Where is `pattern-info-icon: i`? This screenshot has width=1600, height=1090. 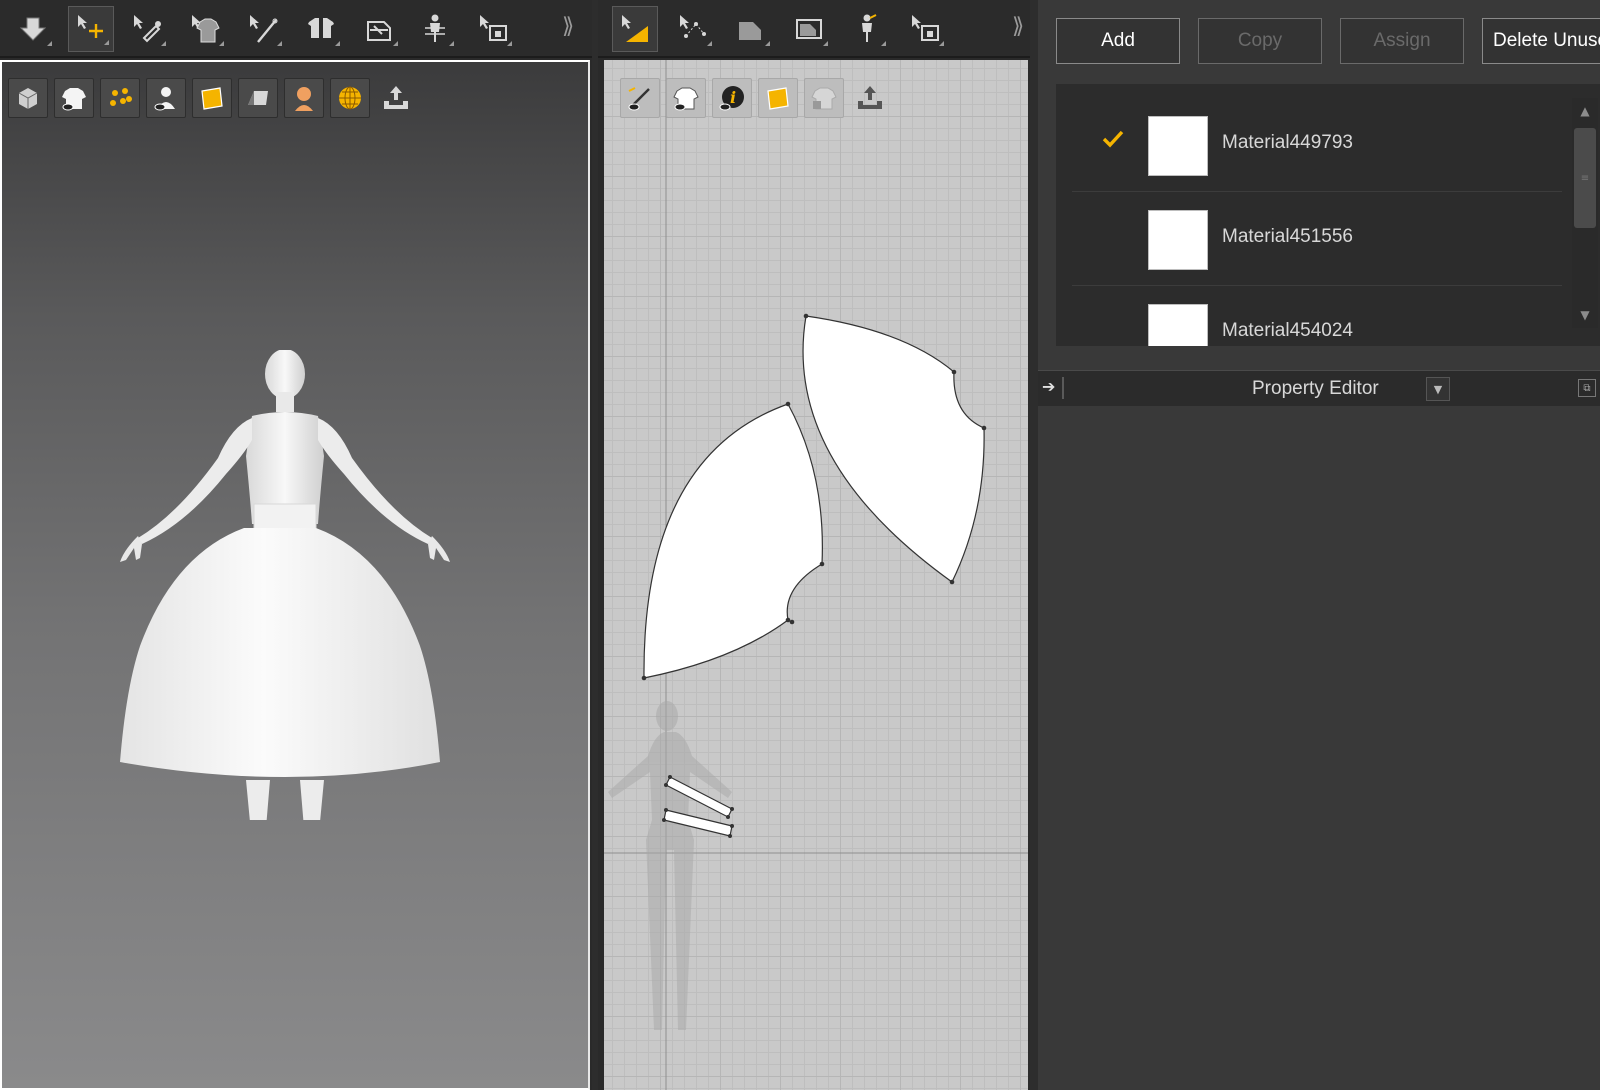 pattern-info-icon: i is located at coordinates (732, 98).